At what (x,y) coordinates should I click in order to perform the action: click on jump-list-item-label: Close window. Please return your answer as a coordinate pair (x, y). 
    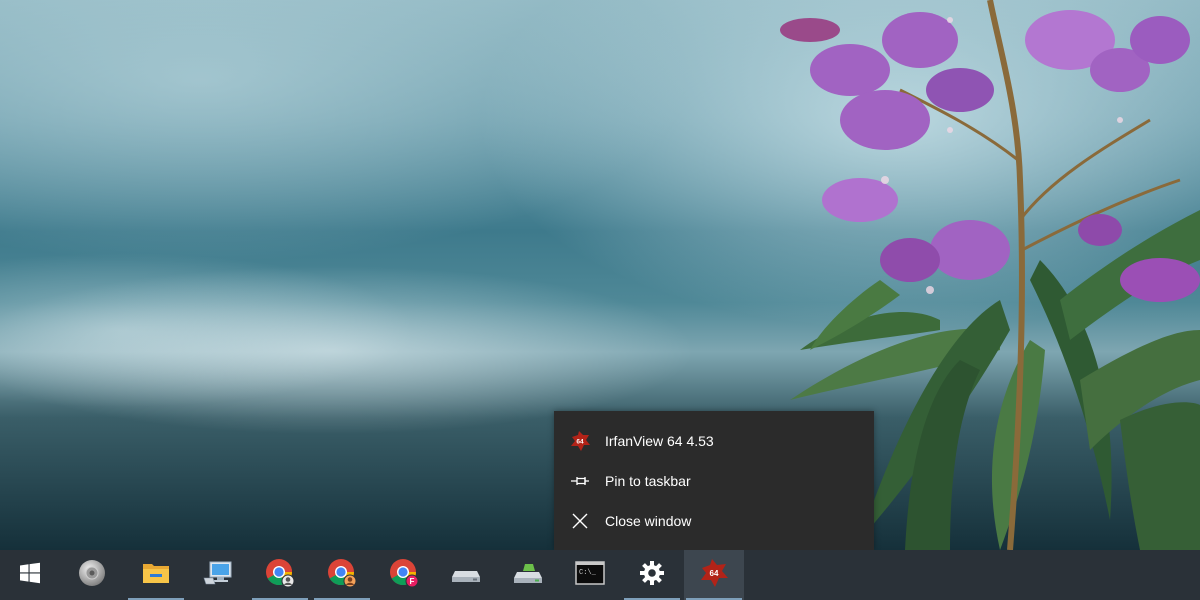
    Looking at the image, I should click on (648, 521).